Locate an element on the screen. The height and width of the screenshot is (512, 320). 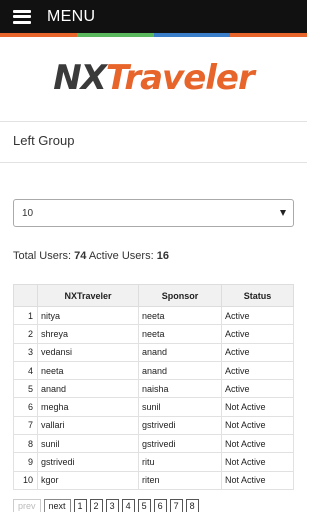
pagination: prev next 12345678 is located at coordinates (107, 505).